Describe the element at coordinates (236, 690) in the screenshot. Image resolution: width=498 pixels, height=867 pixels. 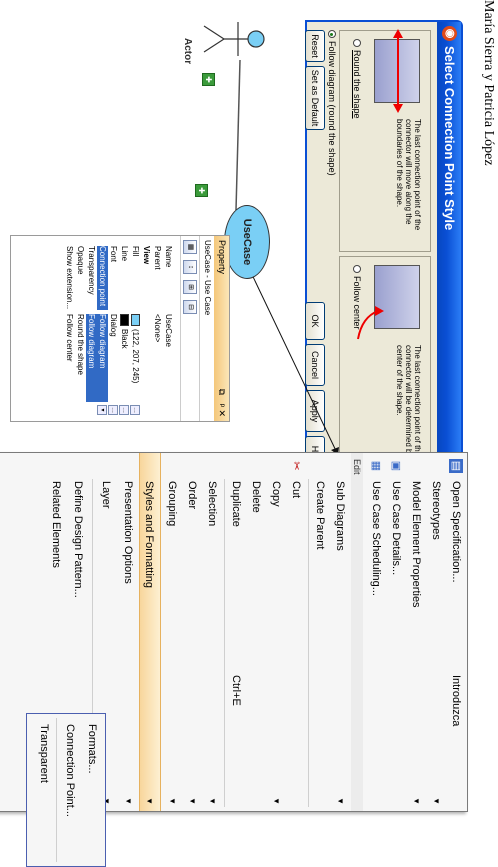
I see `menu-item-shortcut: Ctrl+E` at that location.